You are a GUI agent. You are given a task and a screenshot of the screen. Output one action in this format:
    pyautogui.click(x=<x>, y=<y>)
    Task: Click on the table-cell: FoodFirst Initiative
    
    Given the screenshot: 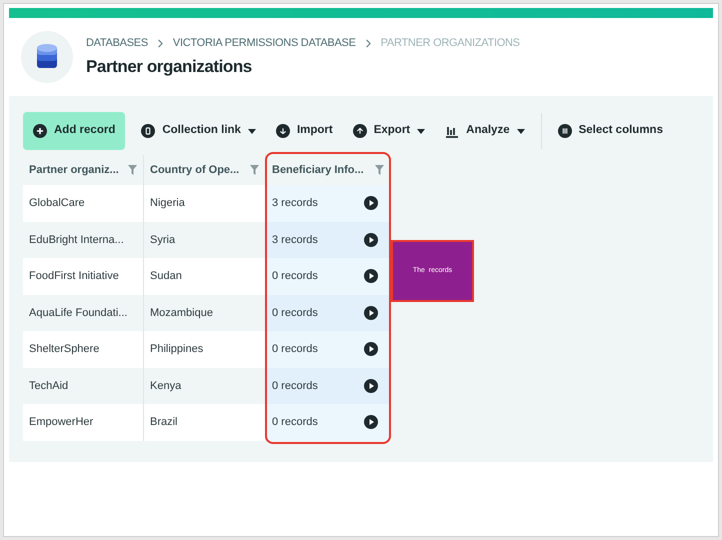 What is the action you would take?
    pyautogui.click(x=83, y=276)
    